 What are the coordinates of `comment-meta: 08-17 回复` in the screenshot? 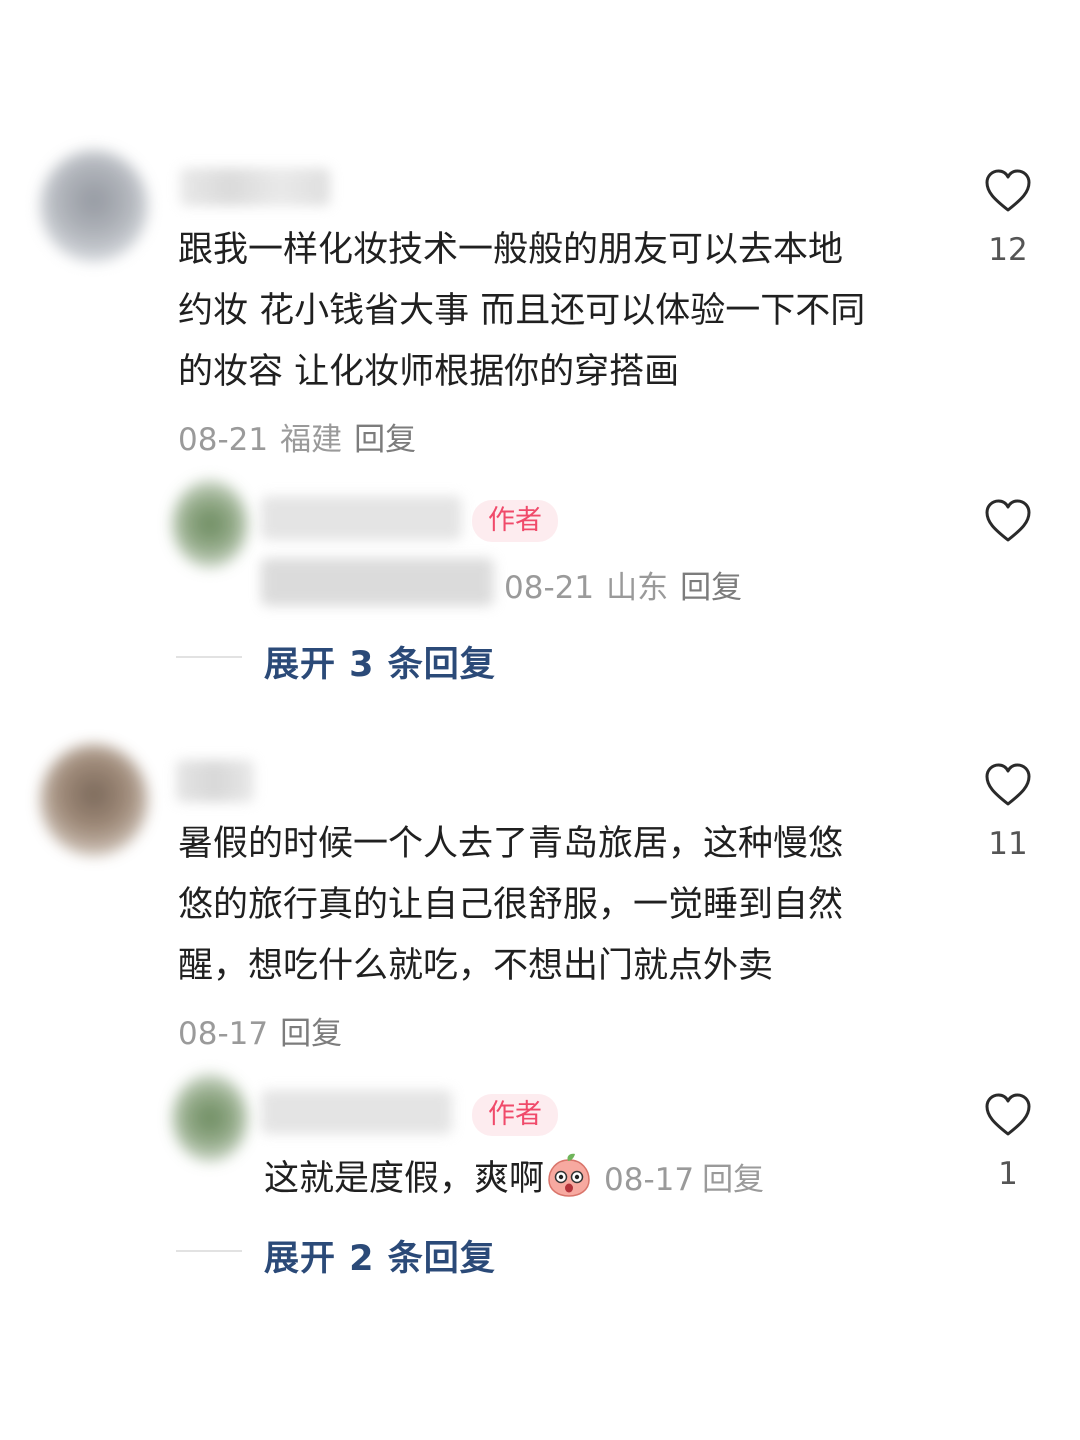 It's located at (266, 1030).